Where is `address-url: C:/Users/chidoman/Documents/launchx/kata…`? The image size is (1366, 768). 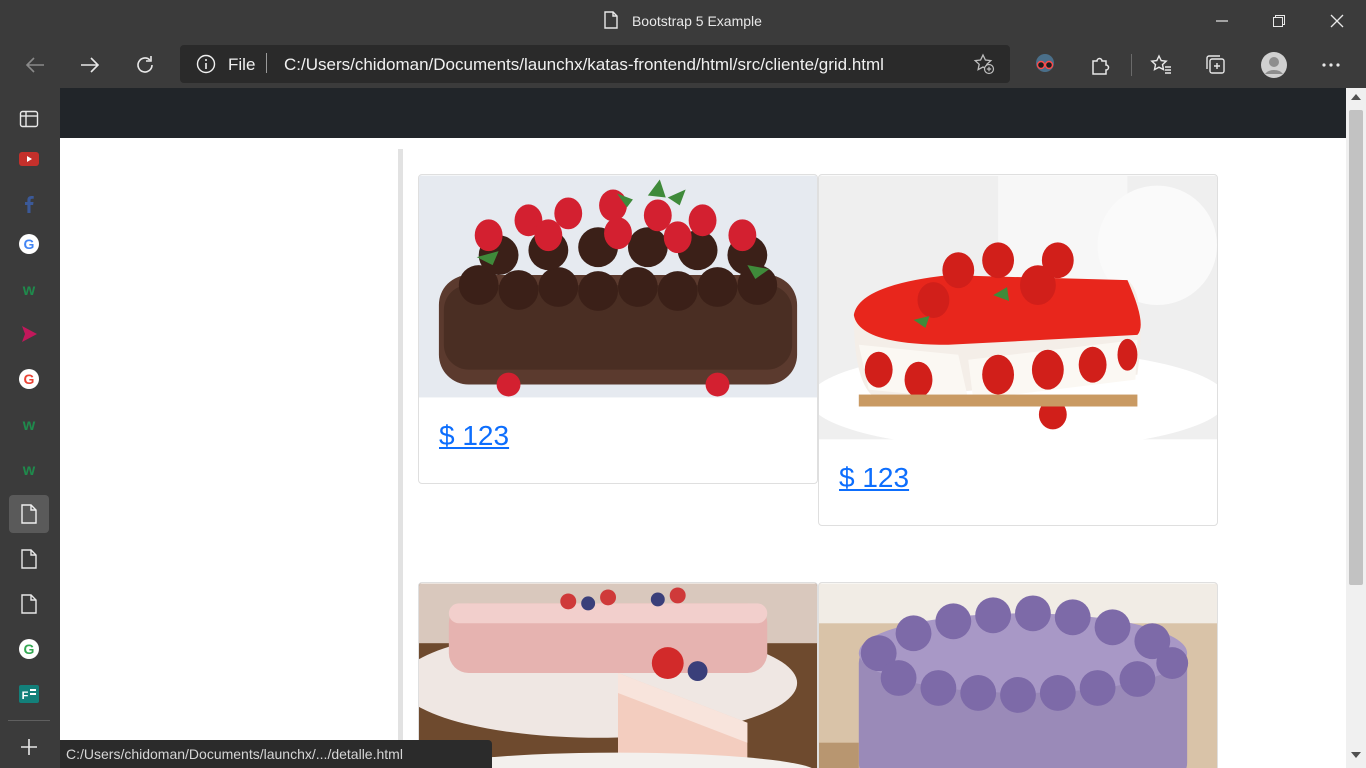
address-url: C:/Users/chidoman/Documents/launchx/kata… is located at coordinates (584, 65).